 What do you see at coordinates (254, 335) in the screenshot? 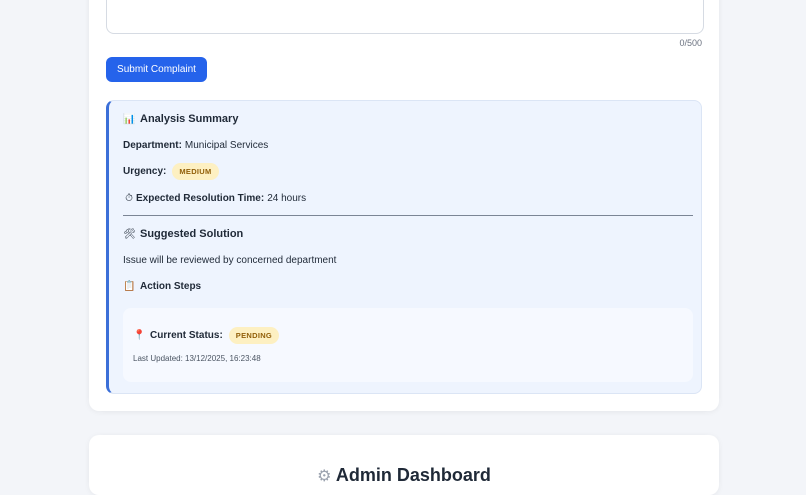
I see `status-badge: PENDING` at bounding box center [254, 335].